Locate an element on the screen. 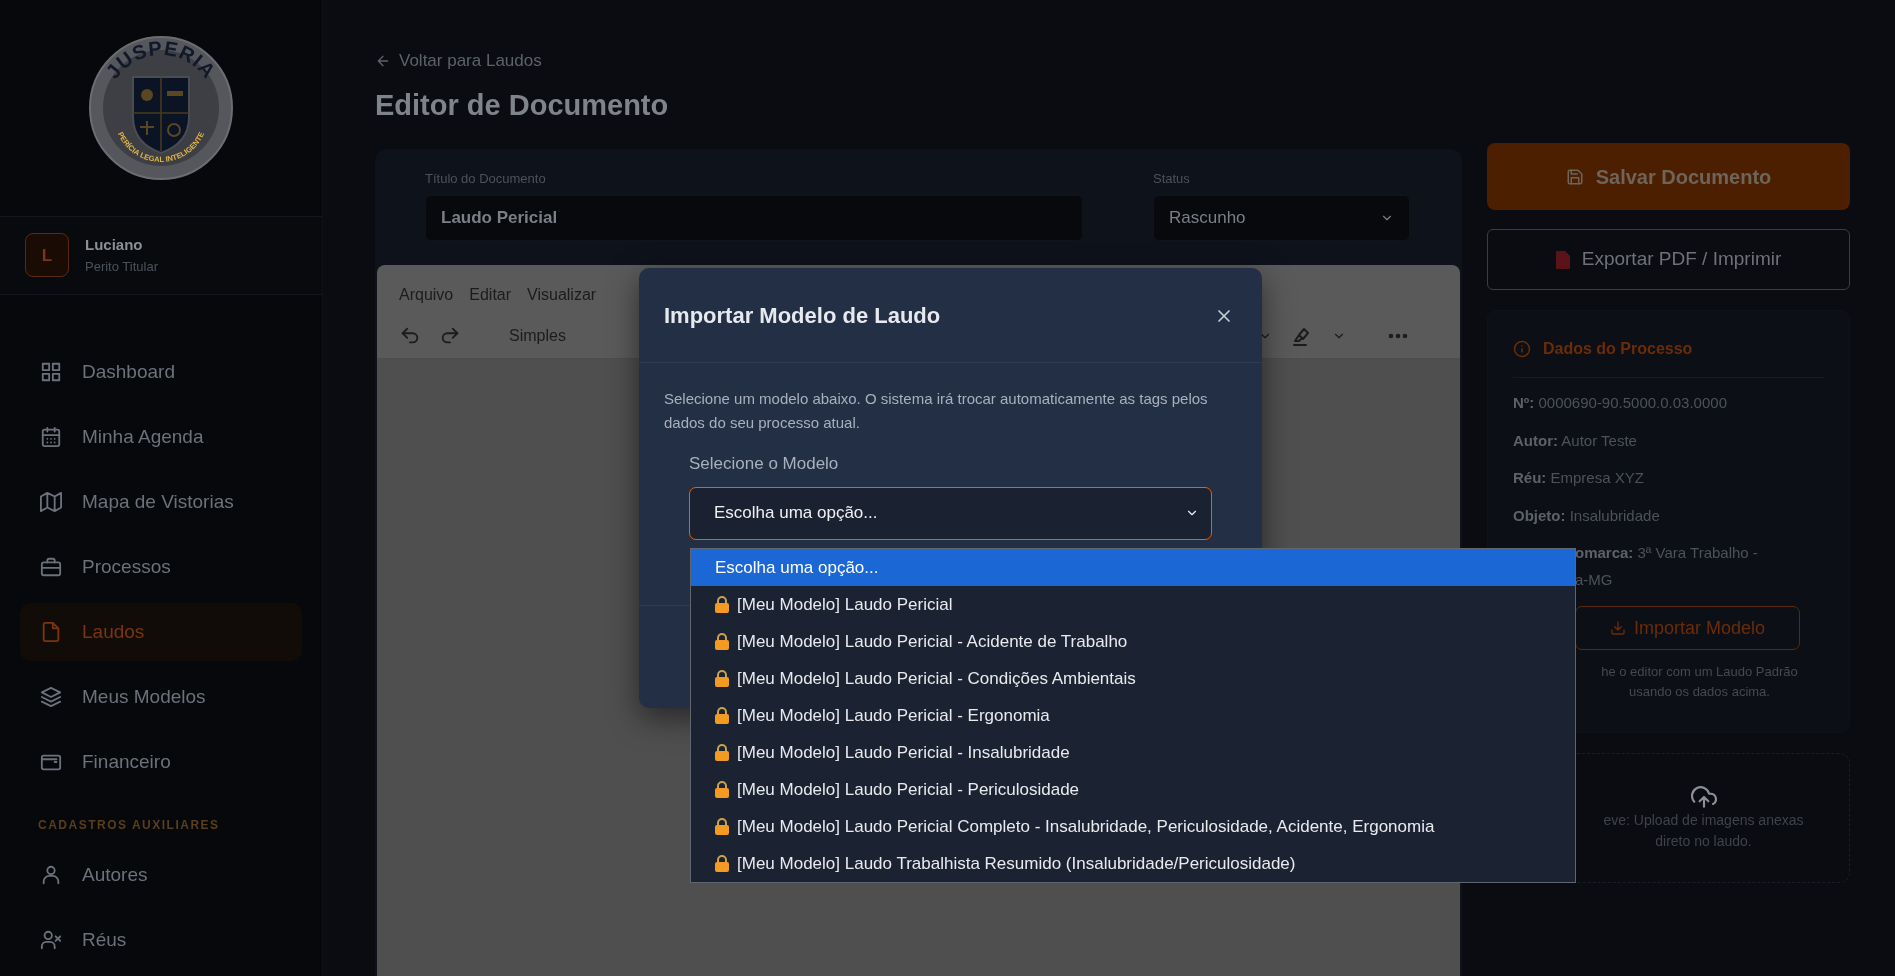  layers-icon is located at coordinates (51, 697).